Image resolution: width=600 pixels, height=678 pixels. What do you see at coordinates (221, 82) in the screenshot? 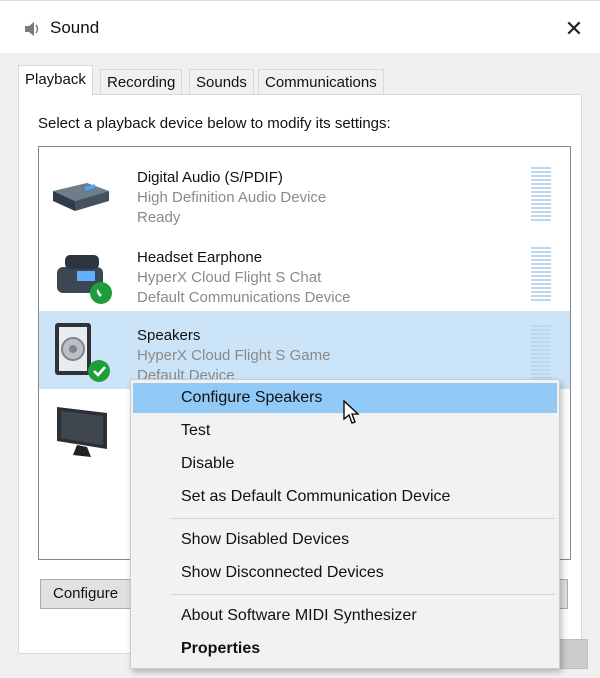
I see `tab-sounds: Sounds` at bounding box center [221, 82].